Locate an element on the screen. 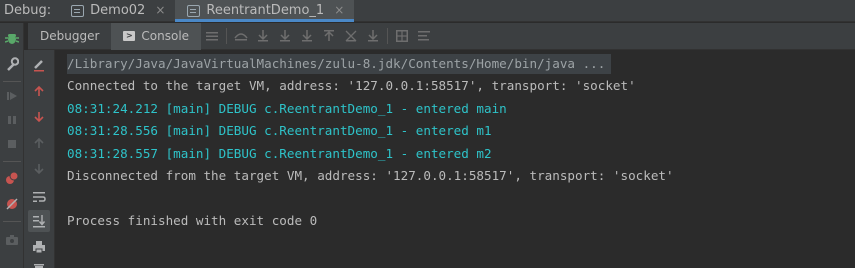 This screenshot has height=268, width=855. step-out-icon is located at coordinates (329, 36).